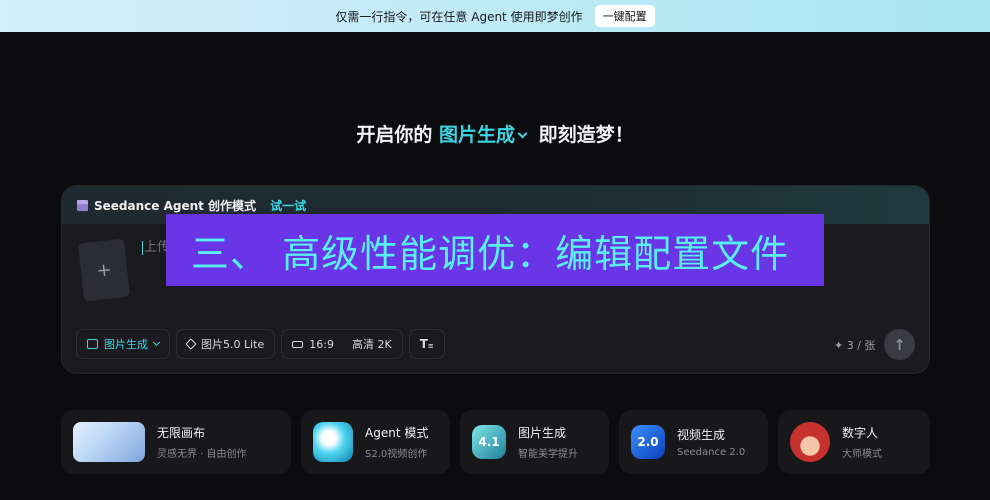 The height and width of the screenshot is (500, 990). What do you see at coordinates (394, 135) in the screenshot?
I see `headline-prefix: 开启你的` at bounding box center [394, 135].